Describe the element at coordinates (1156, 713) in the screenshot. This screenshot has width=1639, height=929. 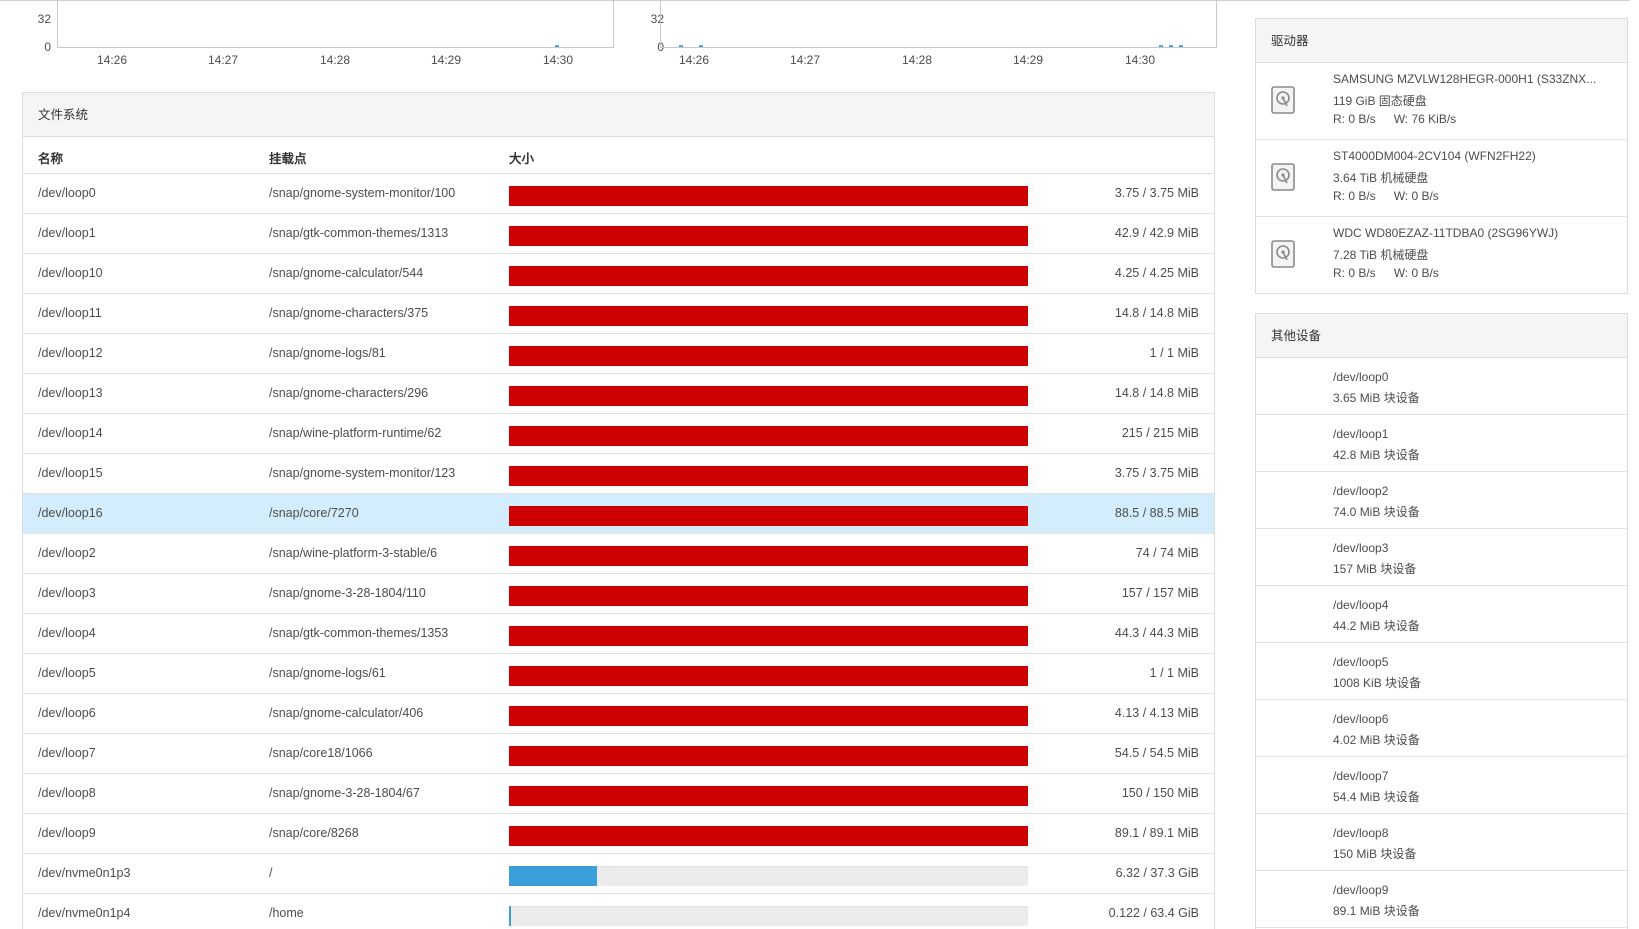
I see `filesystem-size: 4.13 / 4.13 MiB` at that location.